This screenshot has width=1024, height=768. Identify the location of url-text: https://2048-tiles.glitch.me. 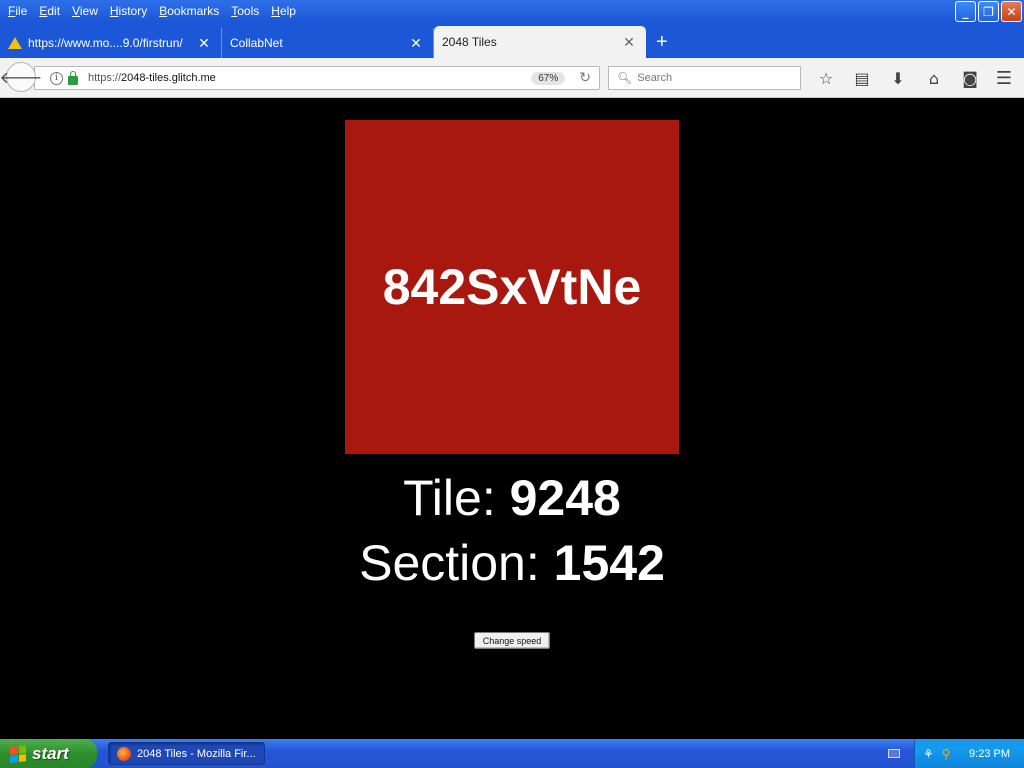
(309, 78).